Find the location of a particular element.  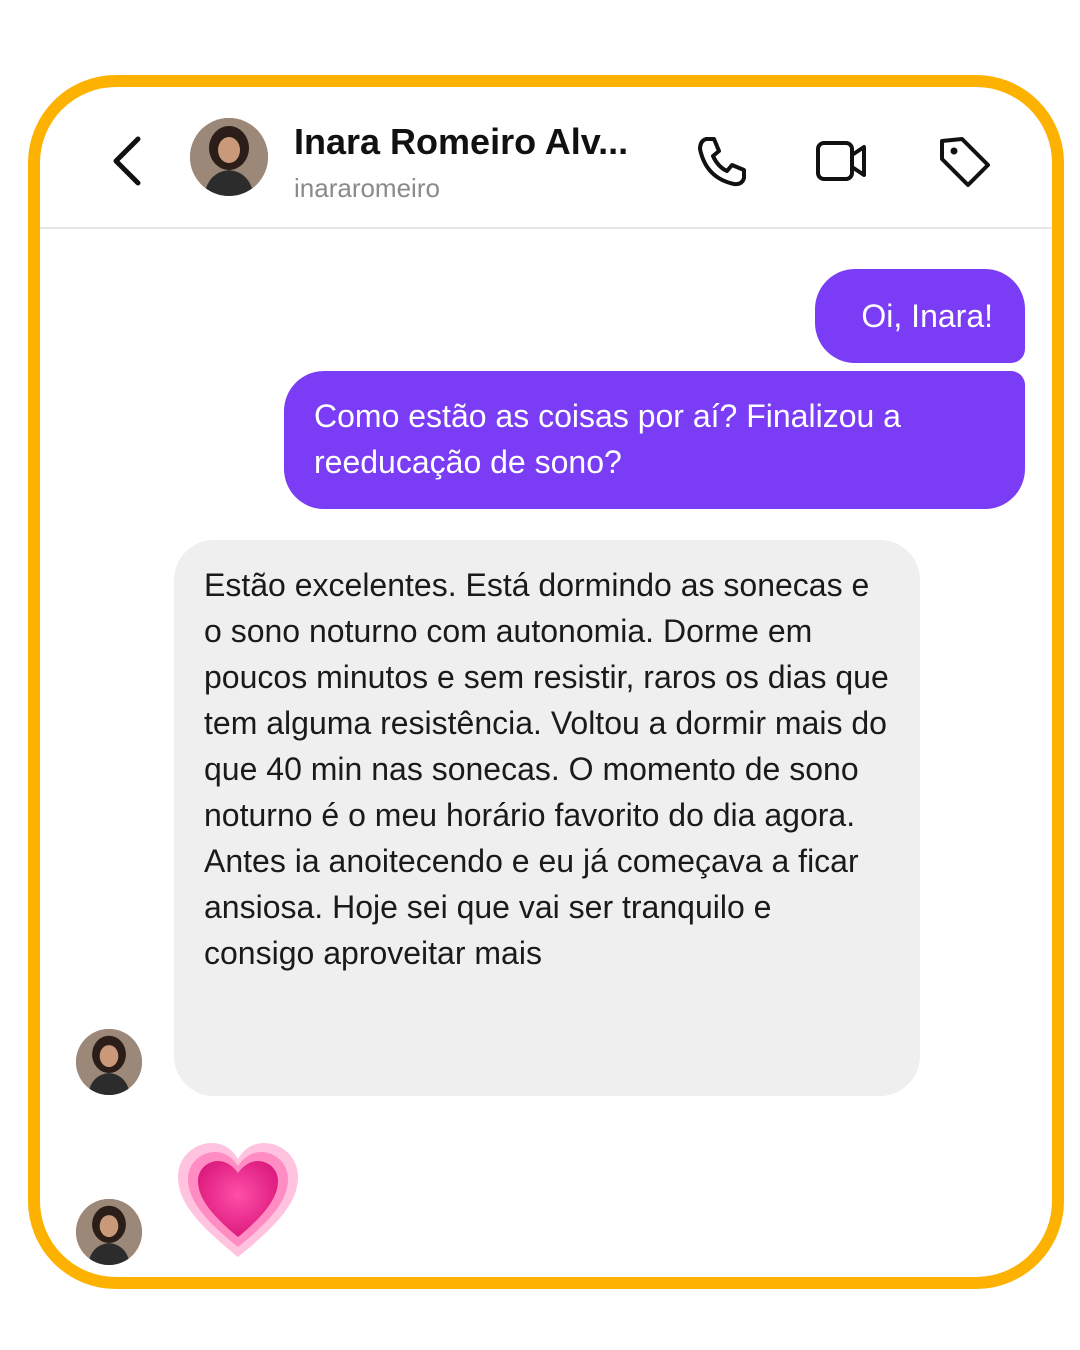

growing-heart-emoji-message is located at coordinates (238, 1201).